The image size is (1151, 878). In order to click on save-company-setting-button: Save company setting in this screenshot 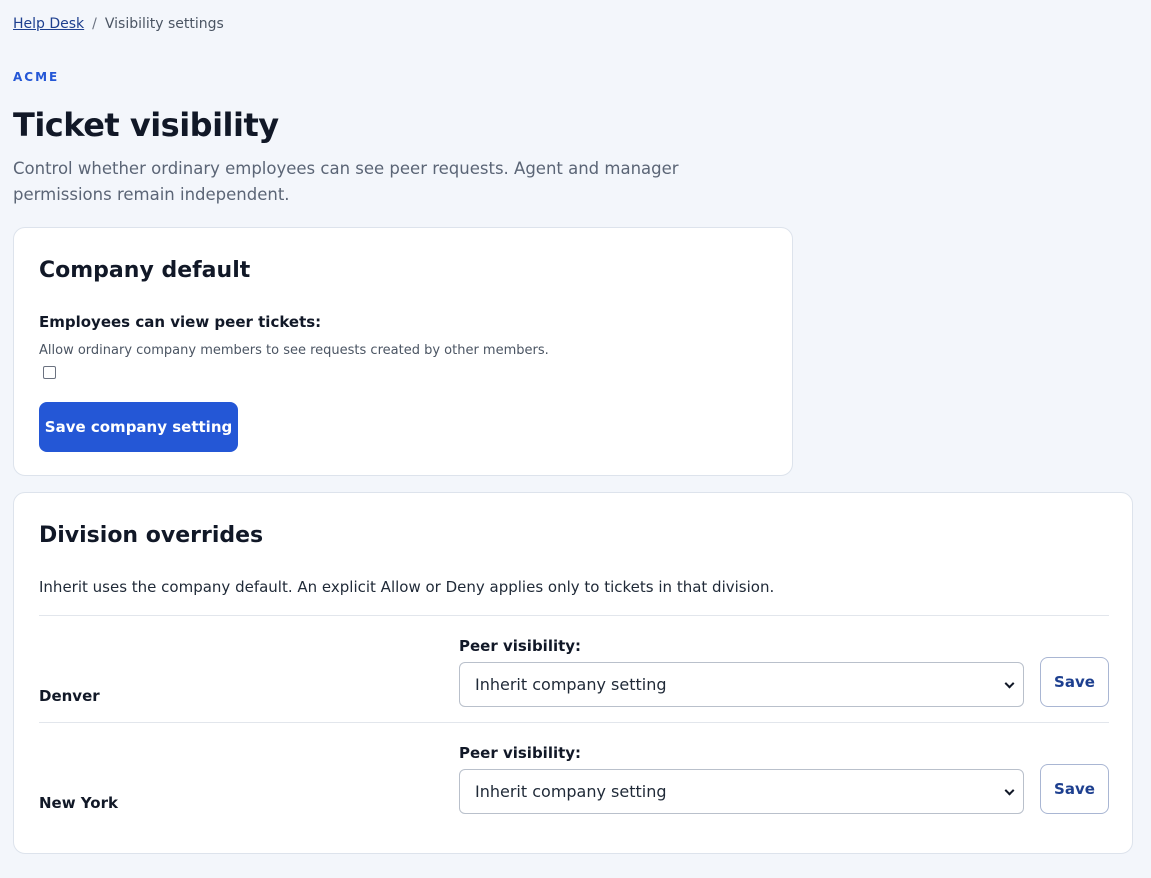, I will do `click(138, 427)`.